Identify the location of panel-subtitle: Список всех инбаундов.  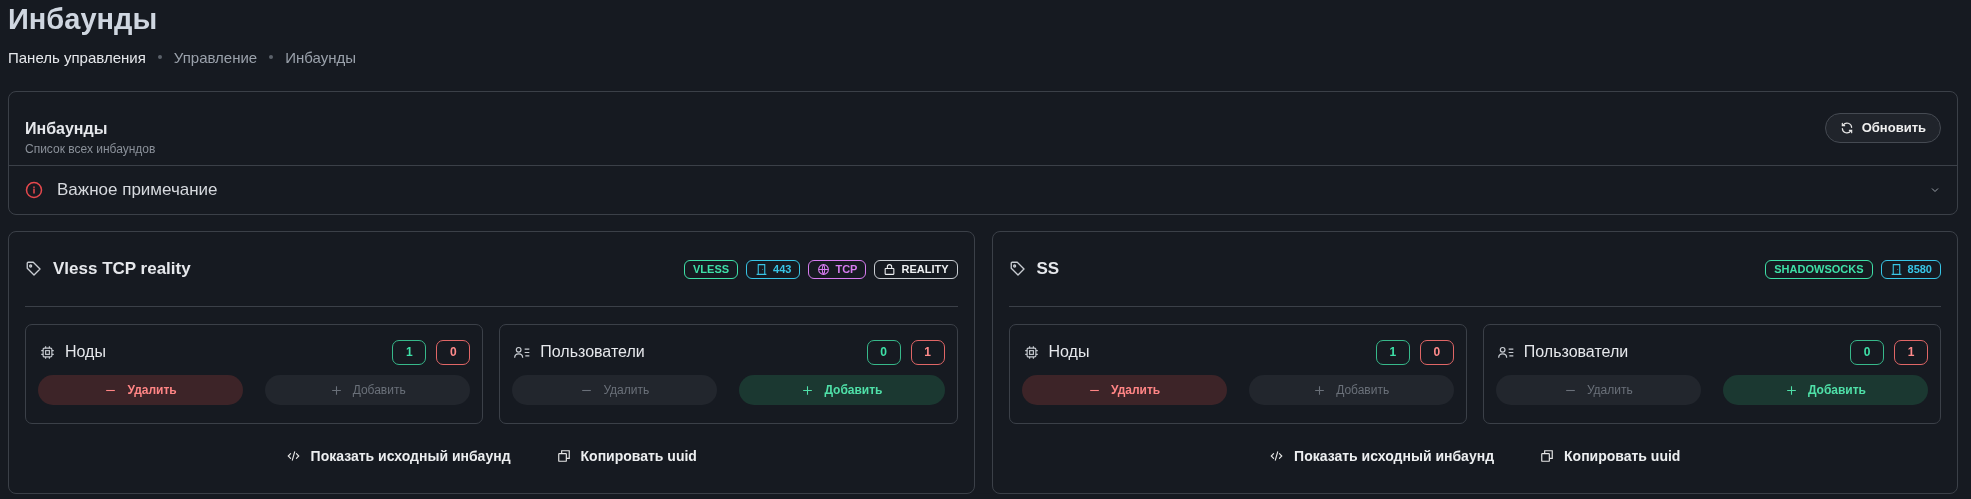
(90, 148).